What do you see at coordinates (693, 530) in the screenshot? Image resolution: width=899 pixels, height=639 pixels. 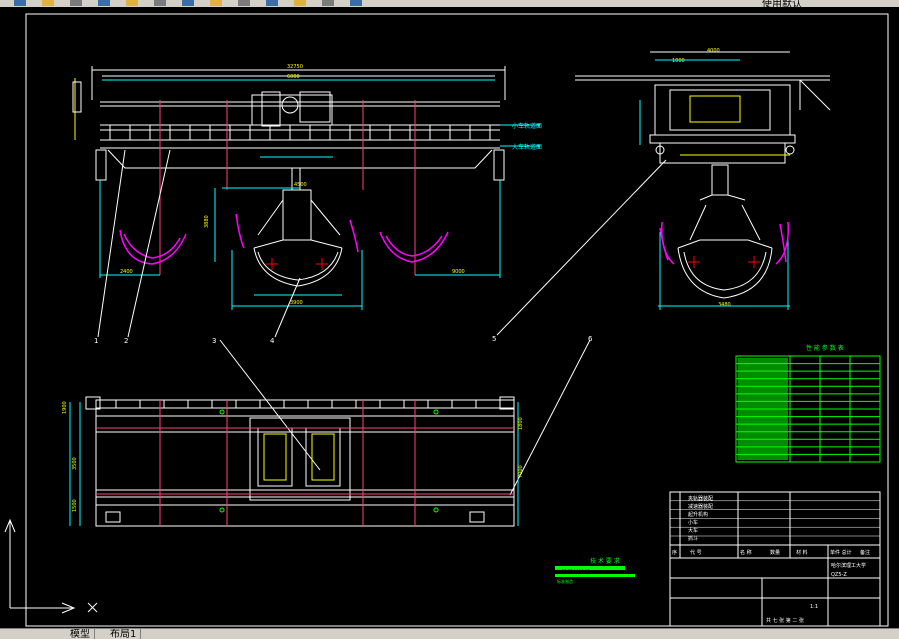 I see `tb-item-4: 大车` at bounding box center [693, 530].